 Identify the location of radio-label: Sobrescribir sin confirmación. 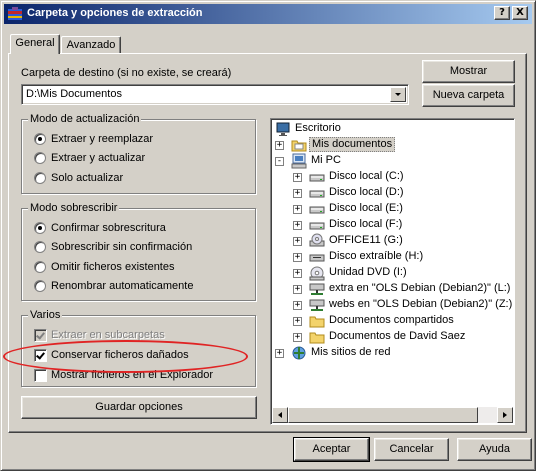
(122, 247).